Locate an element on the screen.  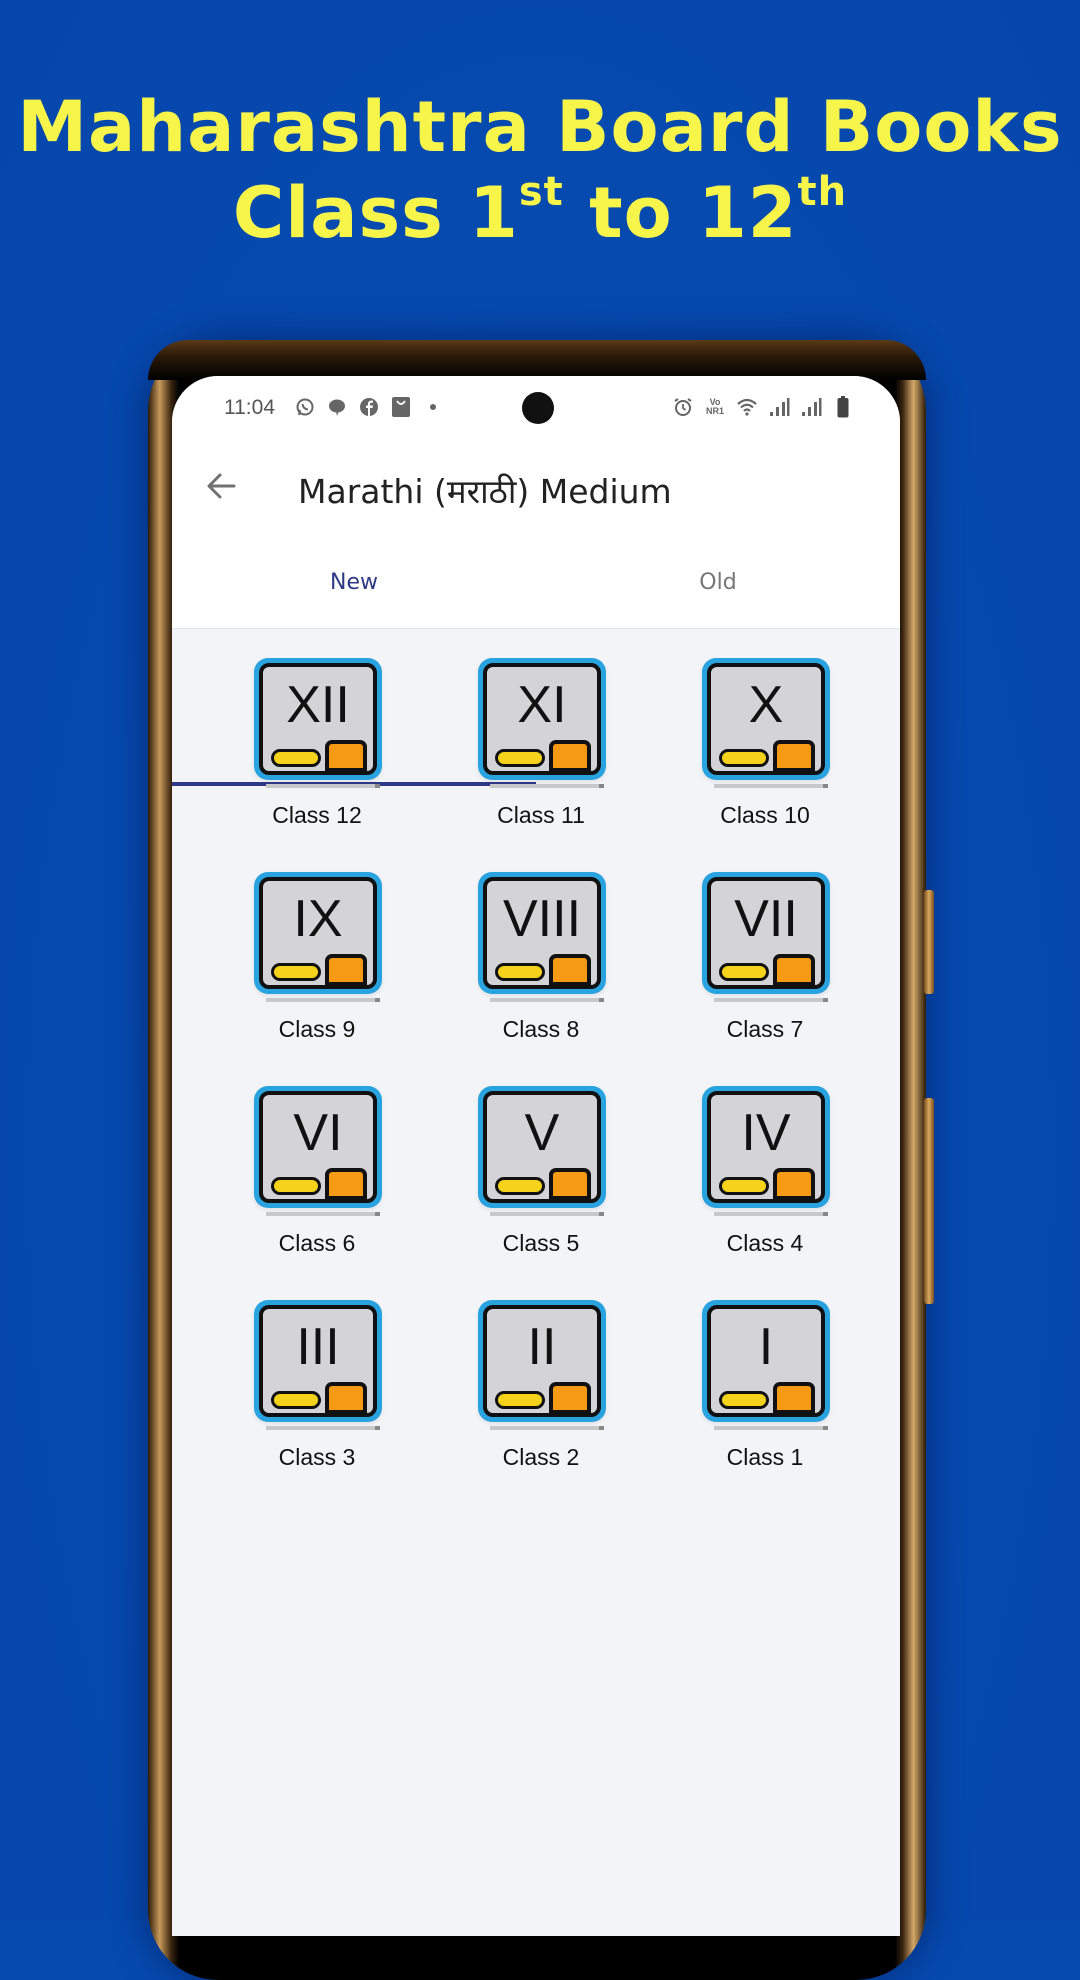
roman-numeral: IV is located at coordinates (766, 1133).